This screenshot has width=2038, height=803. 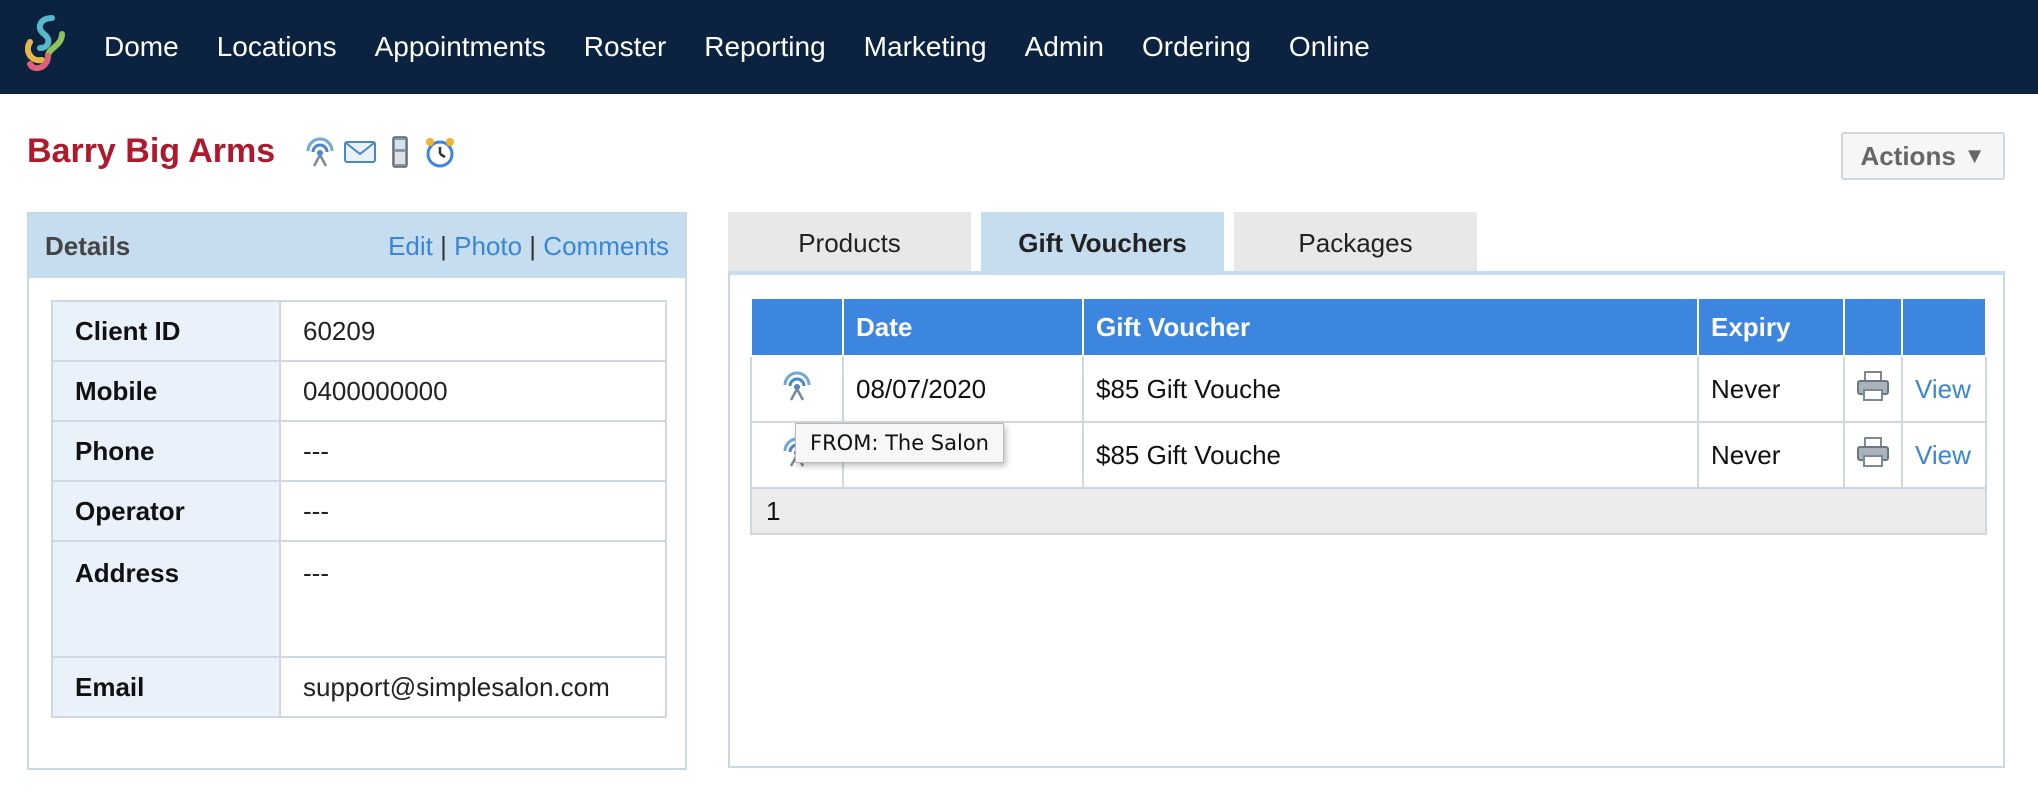 What do you see at coordinates (166, 451) in the screenshot?
I see `details-label: Phone` at bounding box center [166, 451].